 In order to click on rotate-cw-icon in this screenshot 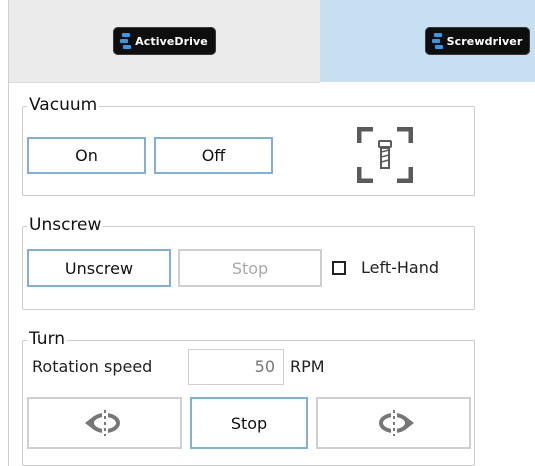, I will do `click(396, 423)`.